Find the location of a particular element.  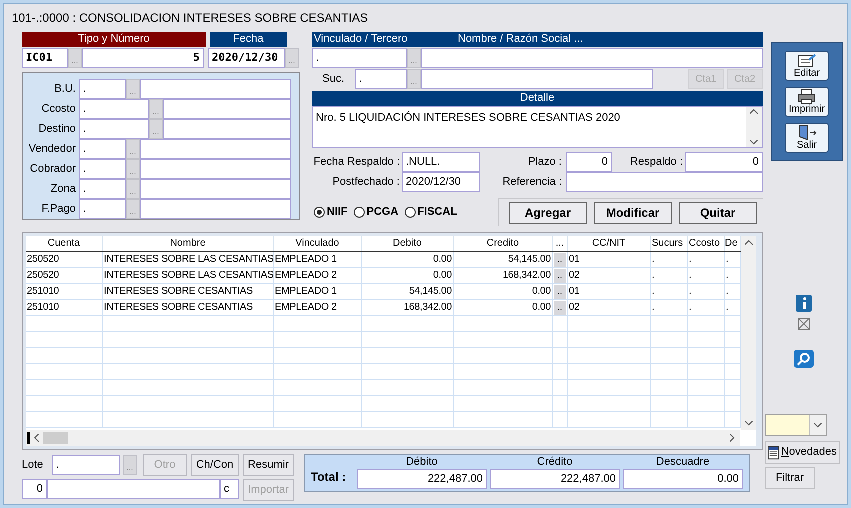

line-action-button: Quitar is located at coordinates (718, 213).